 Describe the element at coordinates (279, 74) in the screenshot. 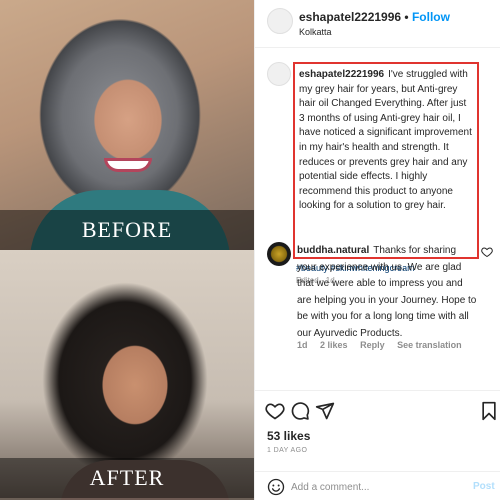

I see `caption-avatar` at that location.